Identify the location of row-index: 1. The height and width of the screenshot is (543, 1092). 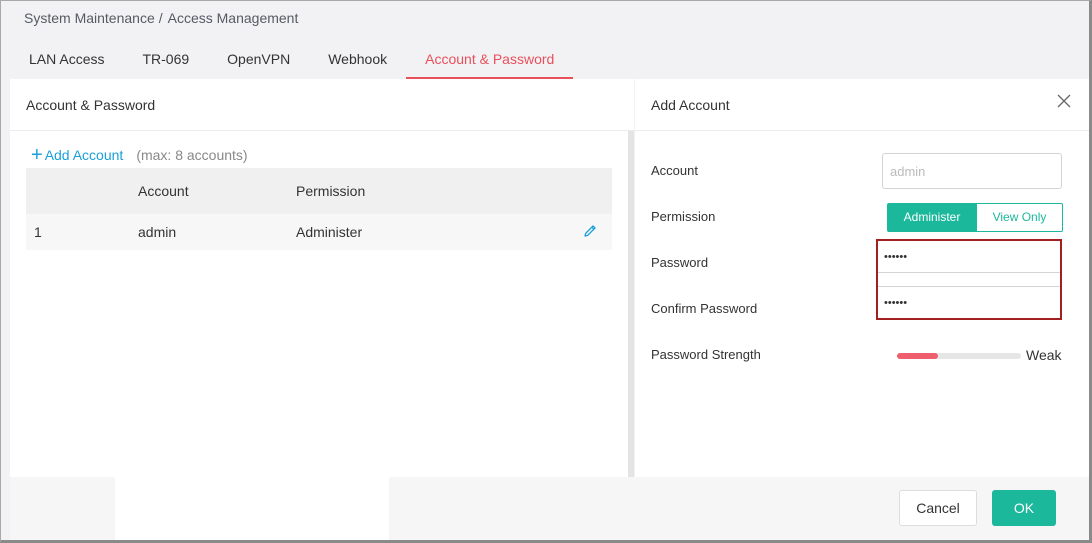
(38, 232).